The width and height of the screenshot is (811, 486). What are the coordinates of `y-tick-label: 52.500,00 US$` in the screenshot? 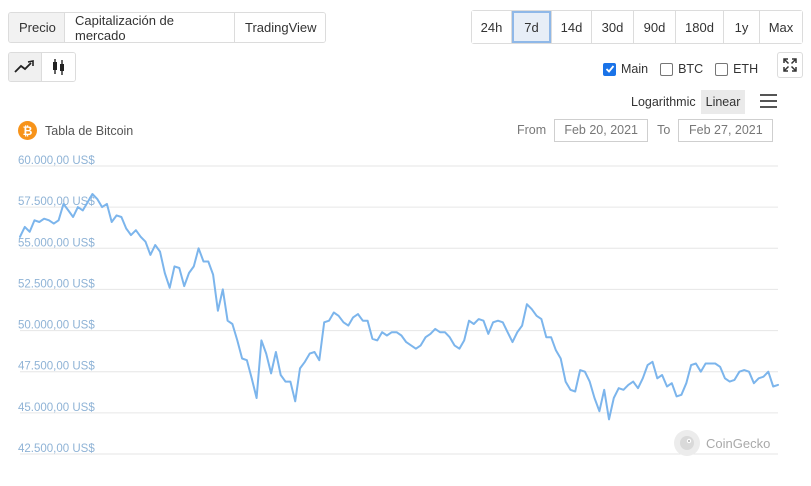 It's located at (56, 284).